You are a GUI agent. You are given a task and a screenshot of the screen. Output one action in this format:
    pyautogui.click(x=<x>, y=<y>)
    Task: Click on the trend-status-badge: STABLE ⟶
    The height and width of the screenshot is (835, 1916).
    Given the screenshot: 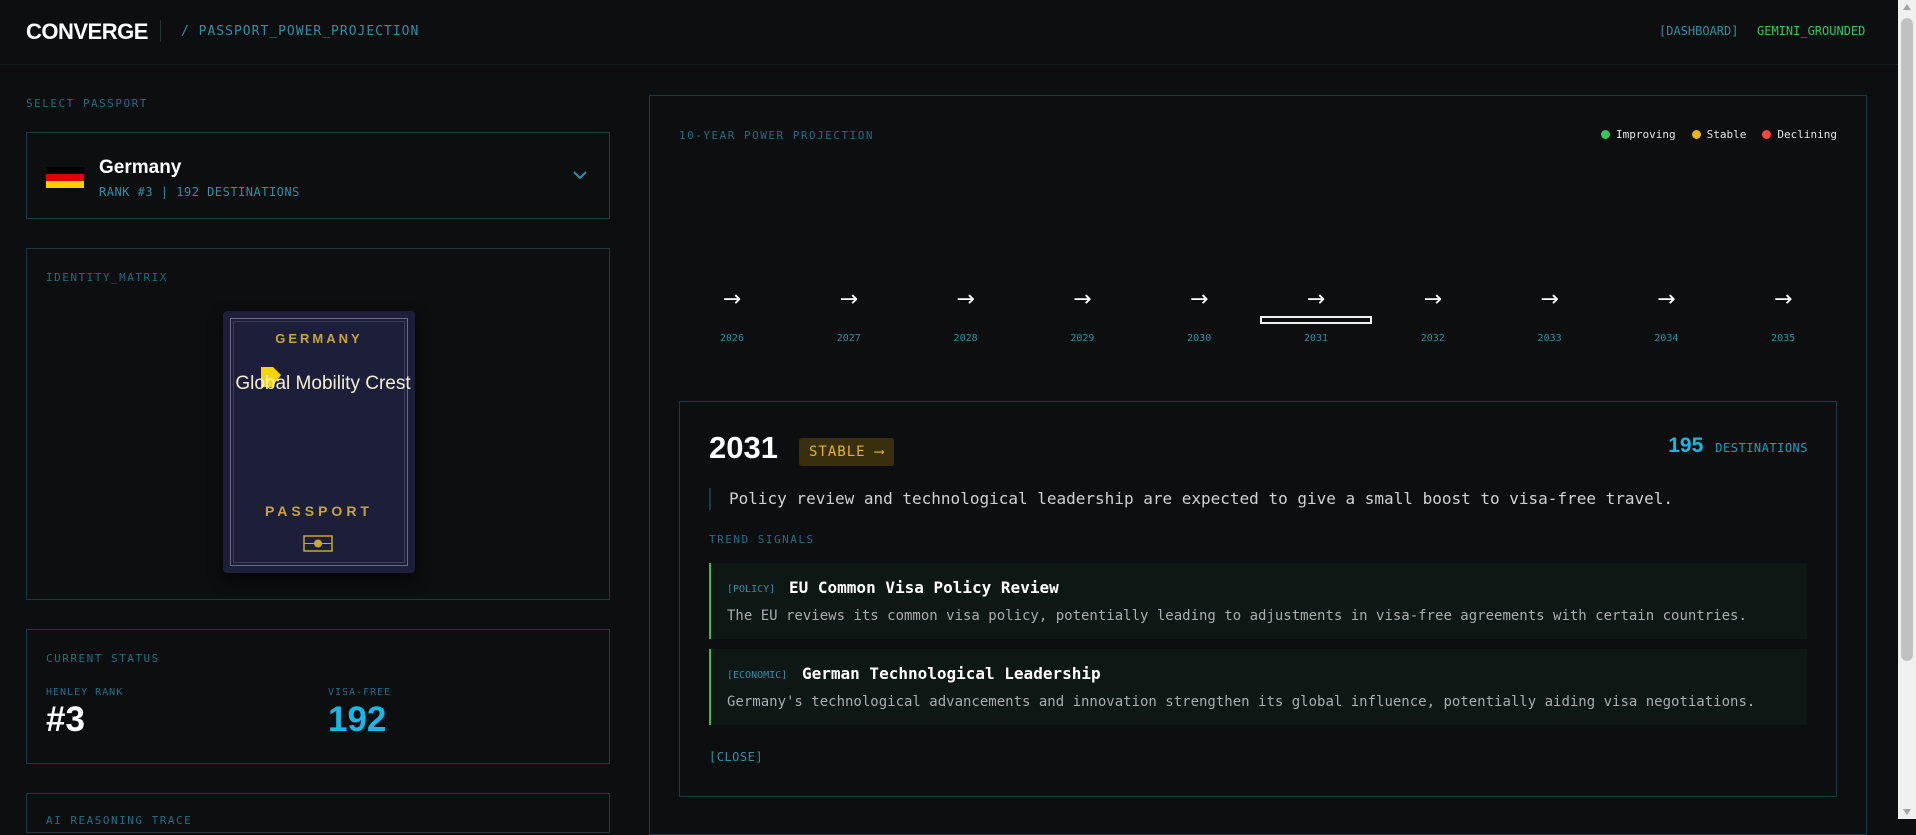 What is the action you would take?
    pyautogui.click(x=847, y=452)
    